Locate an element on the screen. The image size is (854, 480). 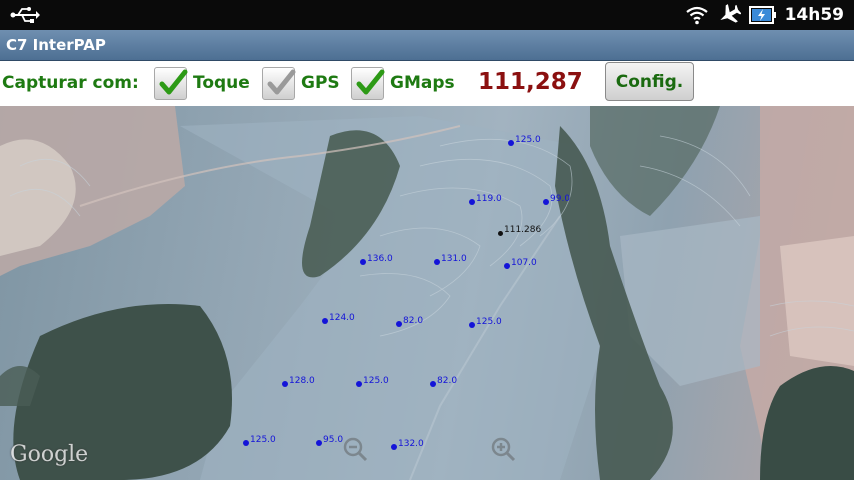
clock: 14h59 is located at coordinates (814, 15).